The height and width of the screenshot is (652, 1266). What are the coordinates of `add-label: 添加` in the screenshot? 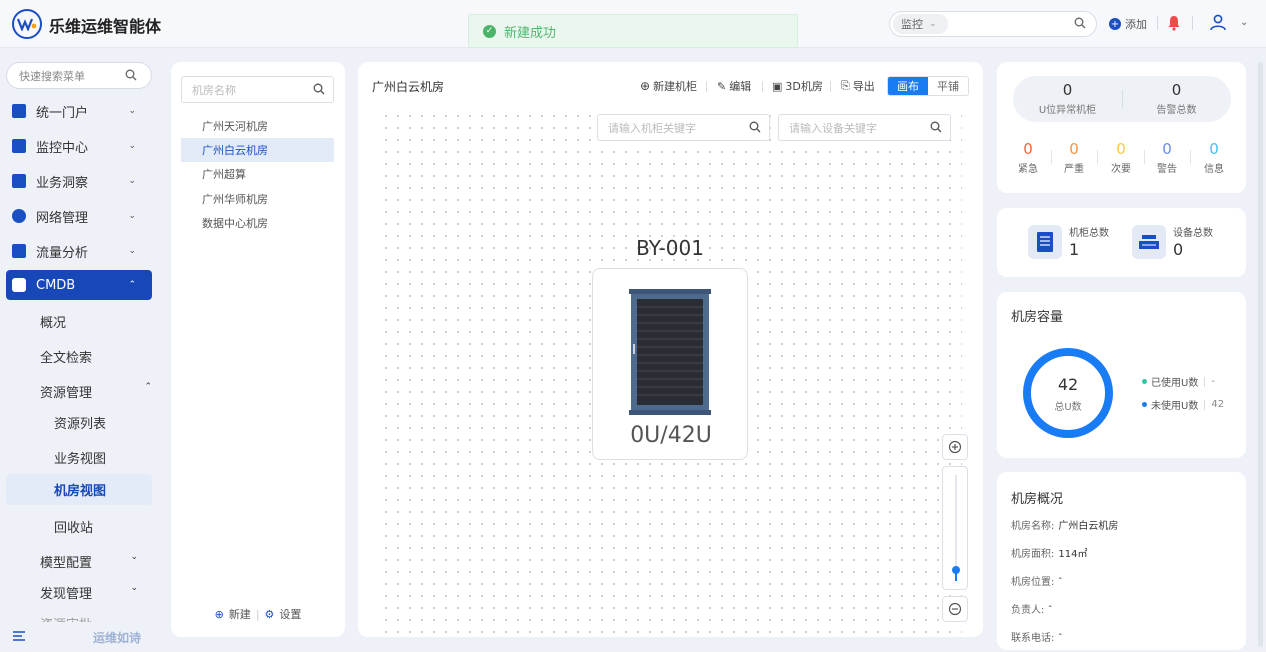 It's located at (1136, 24).